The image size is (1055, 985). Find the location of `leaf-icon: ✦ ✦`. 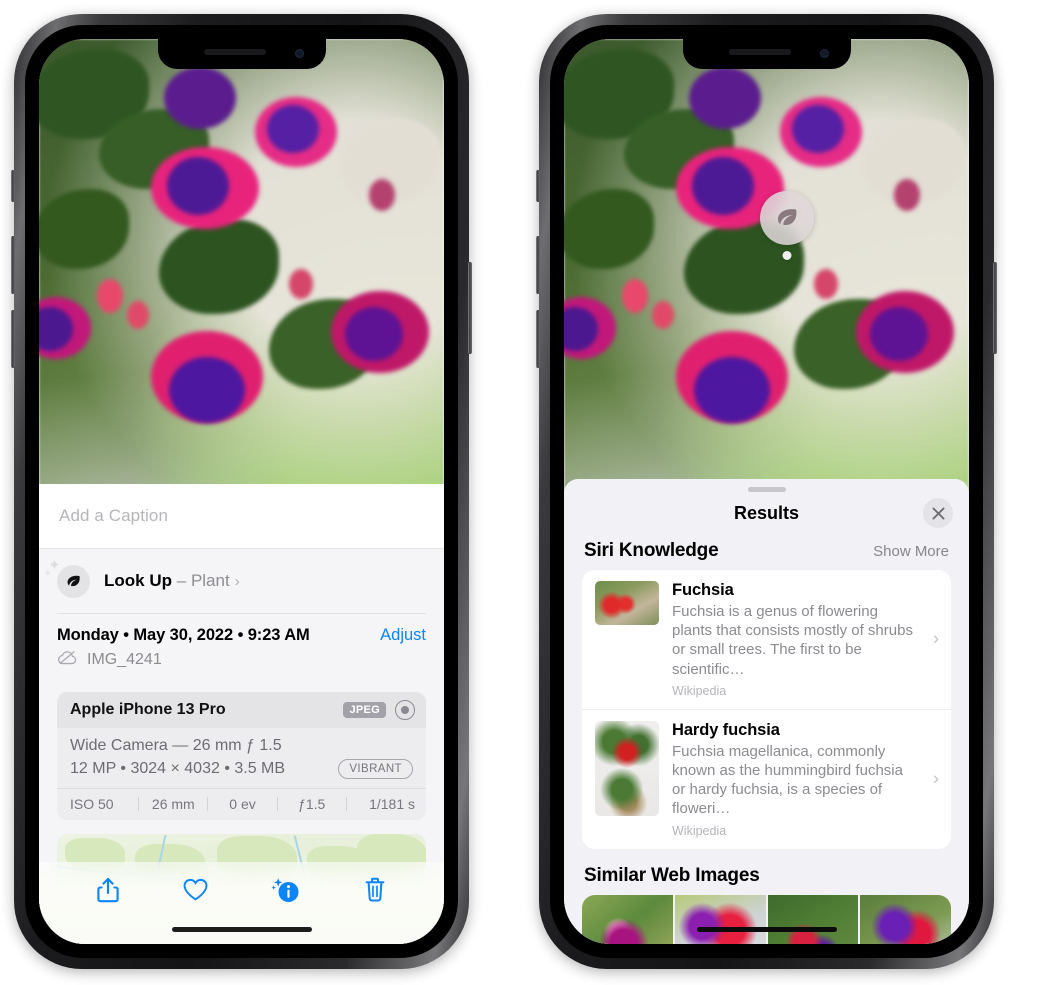

leaf-icon: ✦ ✦ is located at coordinates (67, 578).